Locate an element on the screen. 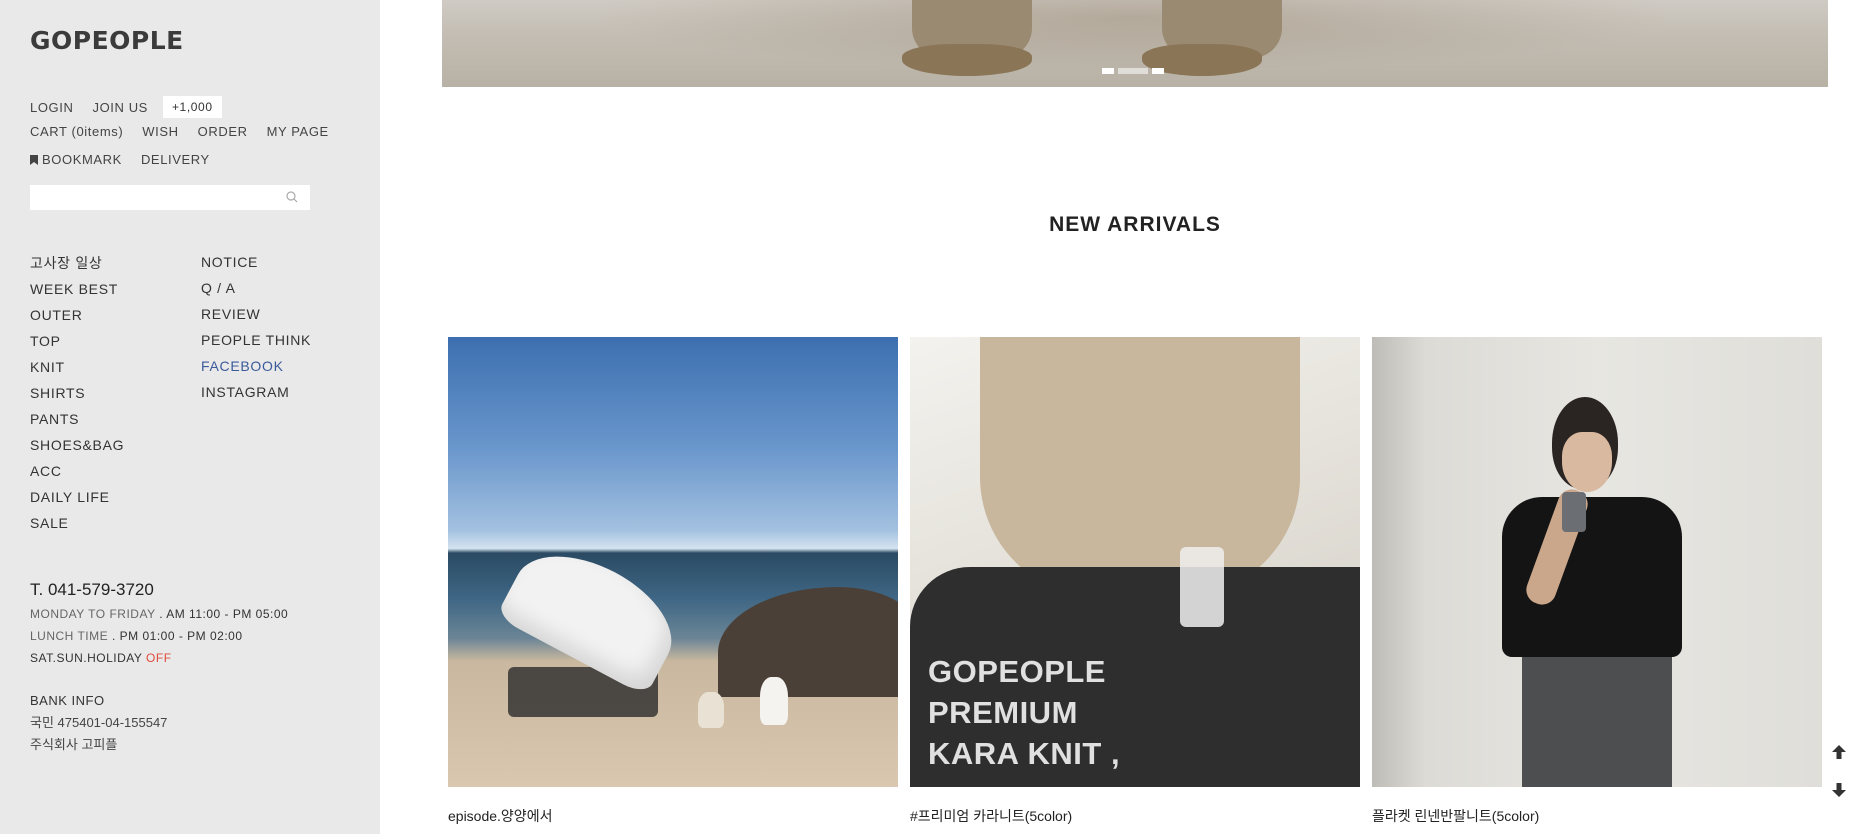  search-icon is located at coordinates (292, 197).